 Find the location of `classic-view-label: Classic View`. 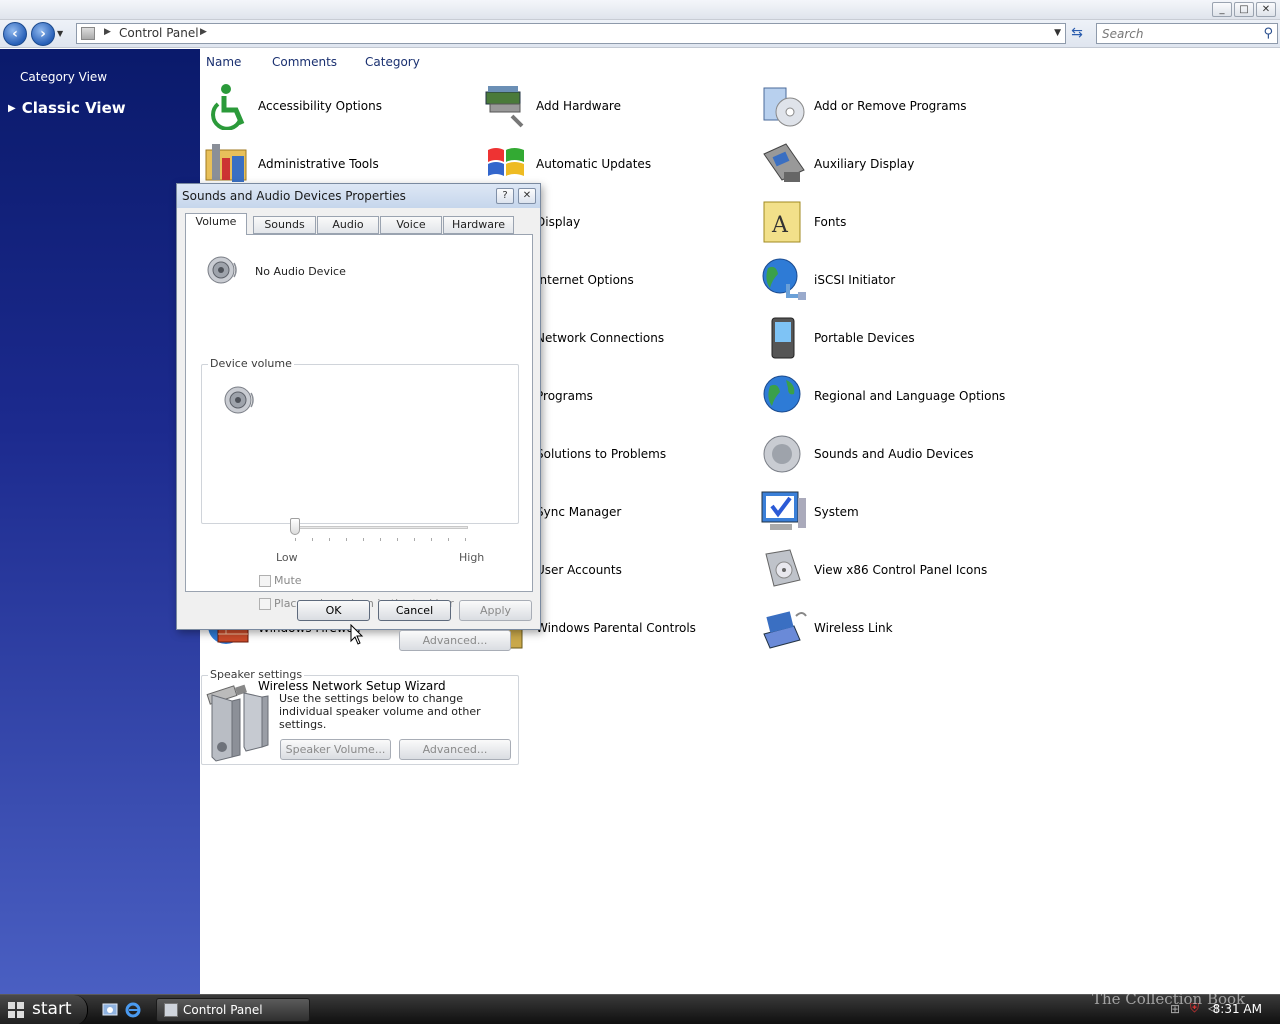

classic-view-label: Classic View is located at coordinates (73, 108).